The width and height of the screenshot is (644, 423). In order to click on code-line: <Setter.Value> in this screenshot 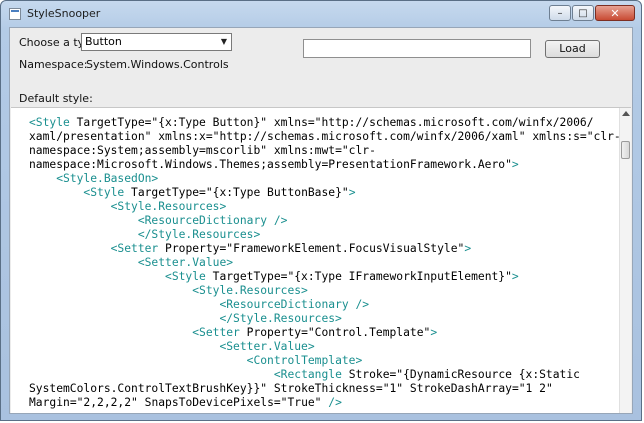, I will do `click(322, 347)`.